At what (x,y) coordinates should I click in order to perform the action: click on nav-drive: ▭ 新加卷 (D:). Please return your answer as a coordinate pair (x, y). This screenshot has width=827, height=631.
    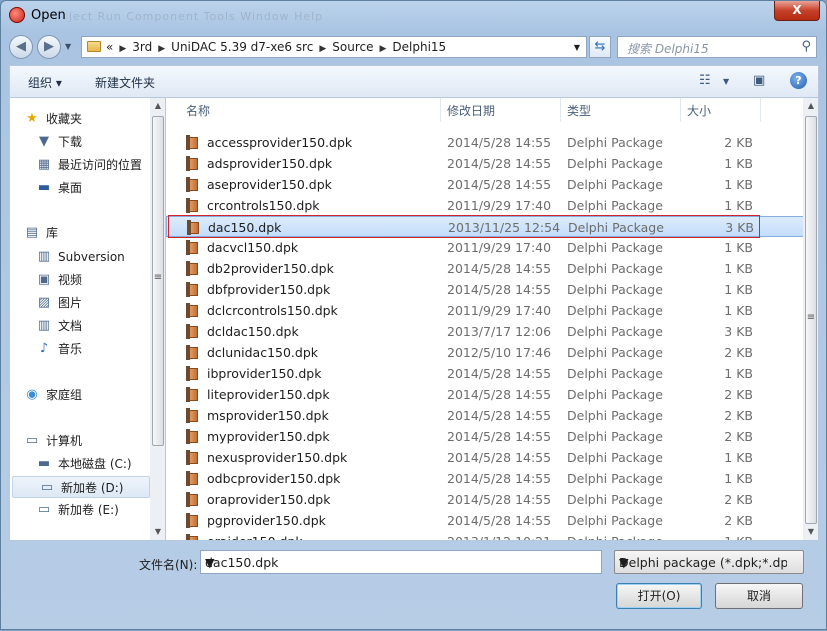
    Looking at the image, I should click on (81, 487).